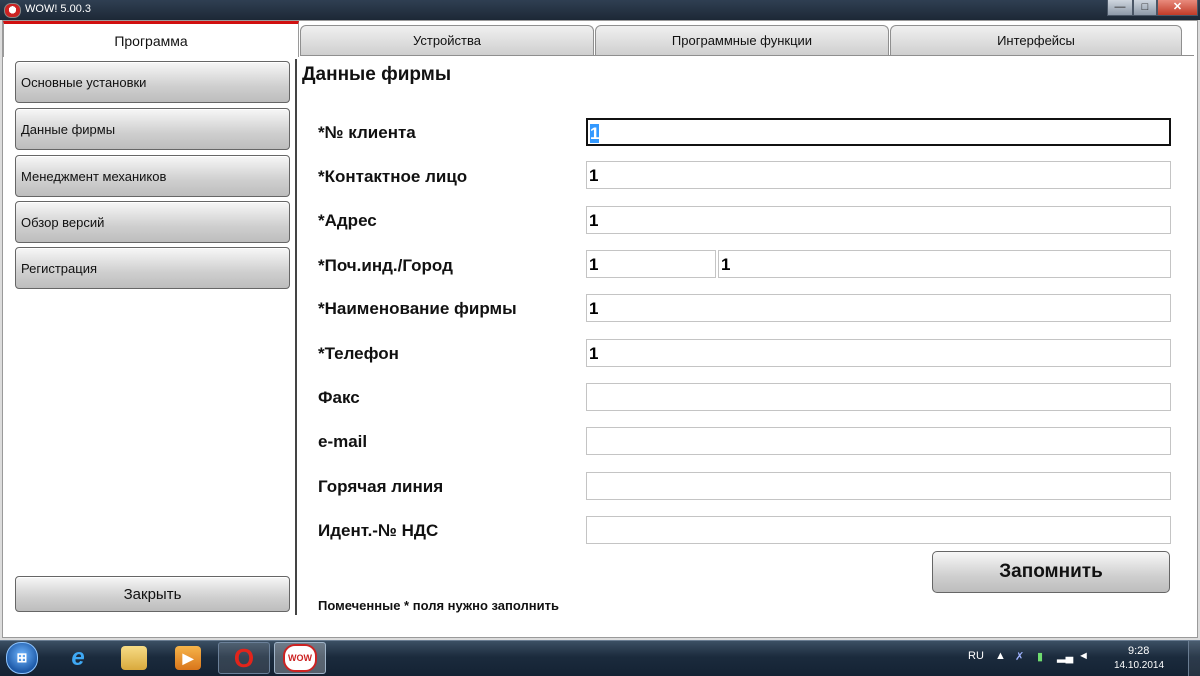 The width and height of the screenshot is (1200, 676). I want to click on taskbar-opera: O, so click(244, 658).